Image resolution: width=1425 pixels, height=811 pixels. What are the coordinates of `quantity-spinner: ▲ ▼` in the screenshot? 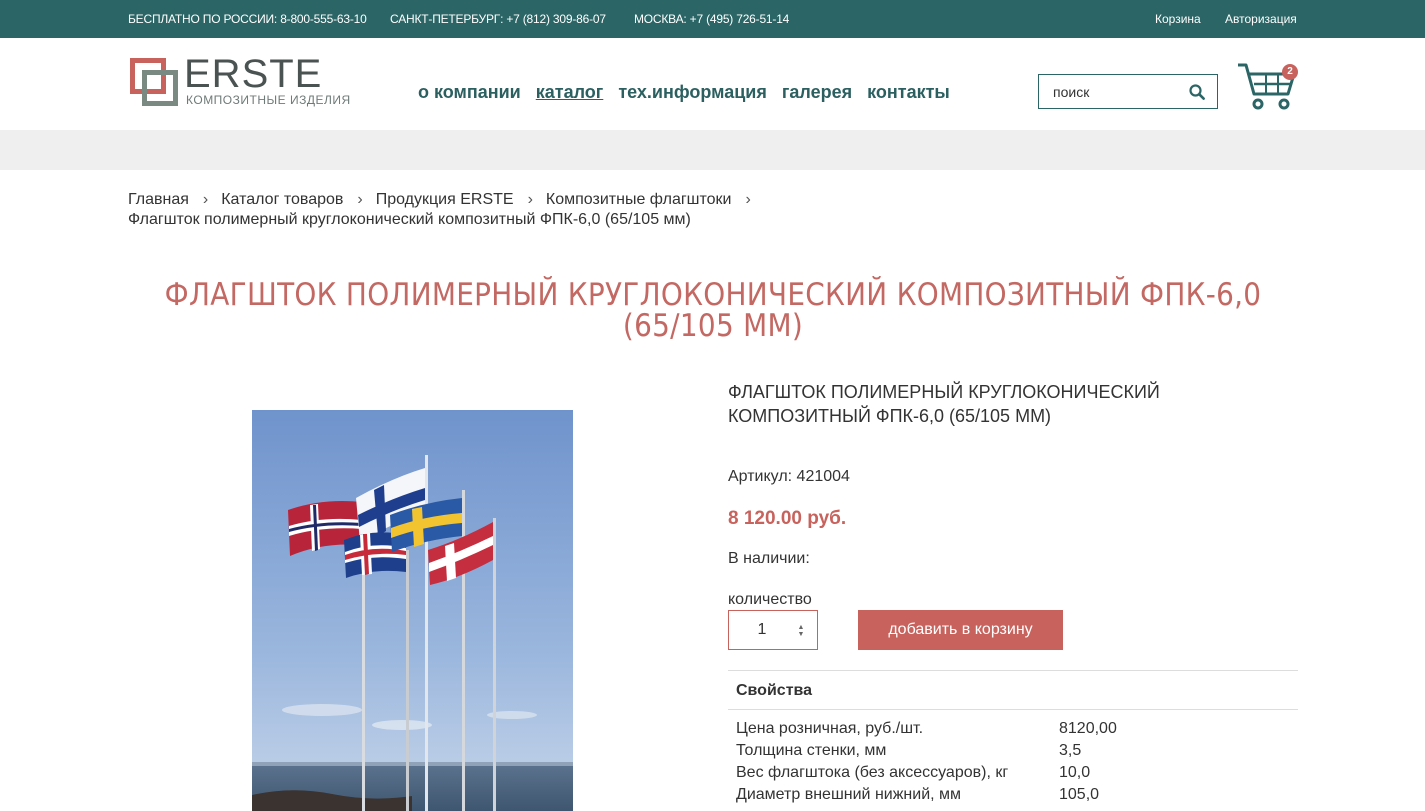 It's located at (801, 631).